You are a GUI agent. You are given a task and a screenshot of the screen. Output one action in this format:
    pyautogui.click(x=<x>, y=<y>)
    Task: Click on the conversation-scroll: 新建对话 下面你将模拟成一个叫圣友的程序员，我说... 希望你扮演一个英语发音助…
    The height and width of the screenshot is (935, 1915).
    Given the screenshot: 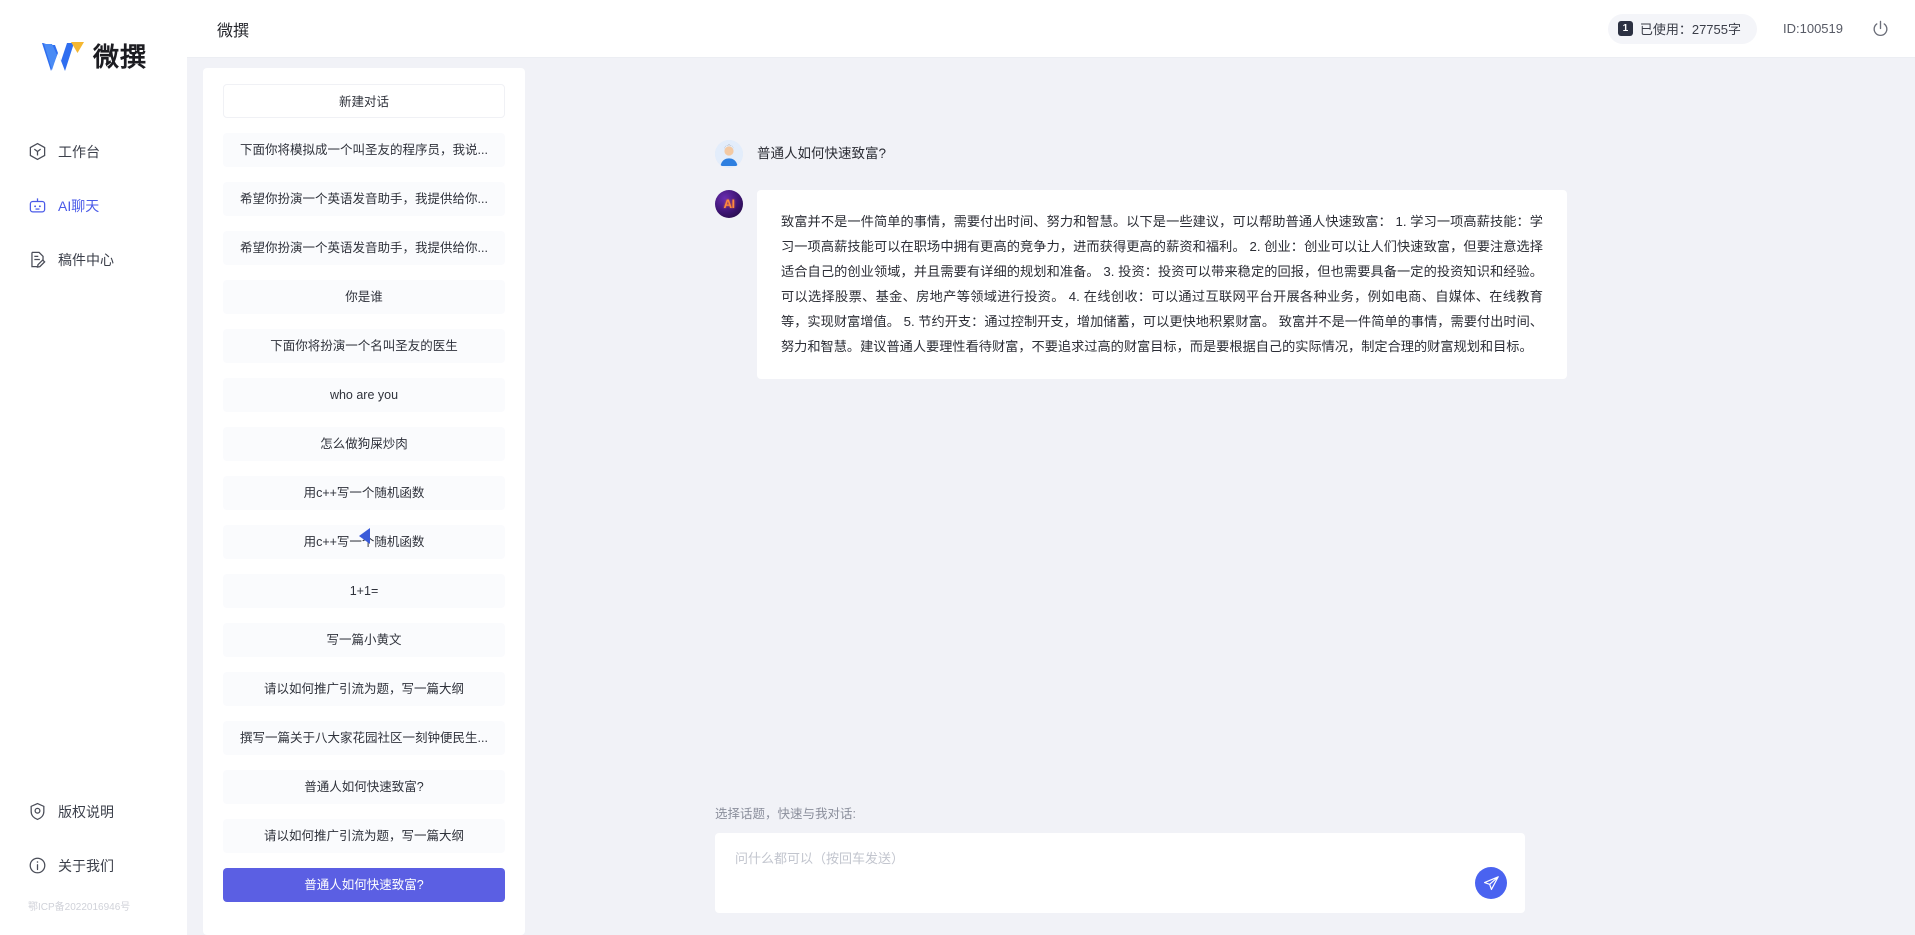 What is the action you would take?
    pyautogui.click(x=364, y=509)
    